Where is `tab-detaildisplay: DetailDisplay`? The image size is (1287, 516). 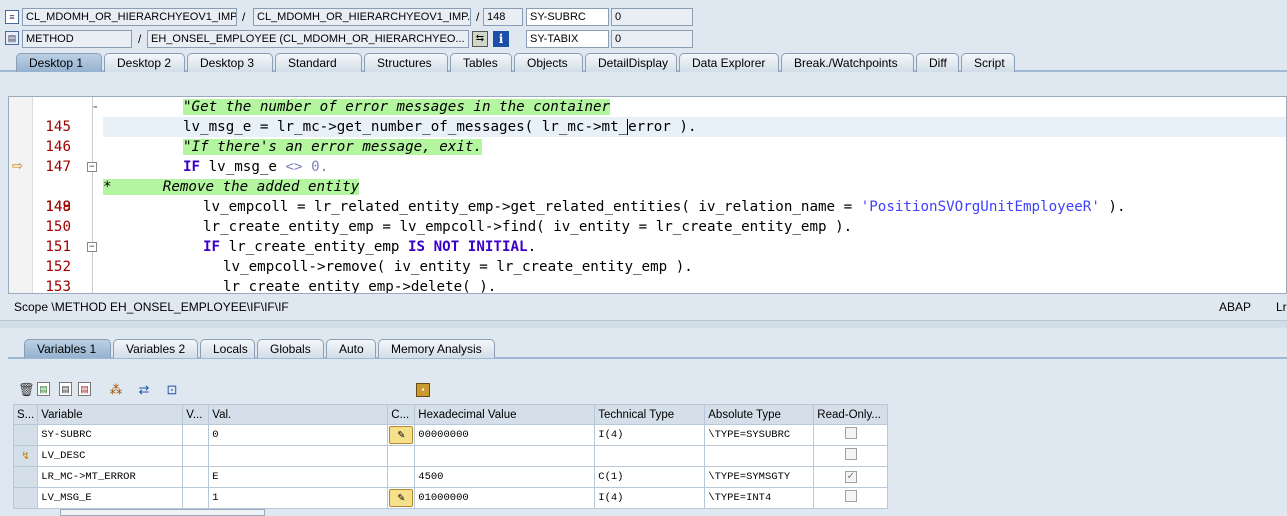
tab-detaildisplay: DetailDisplay is located at coordinates (631, 62).